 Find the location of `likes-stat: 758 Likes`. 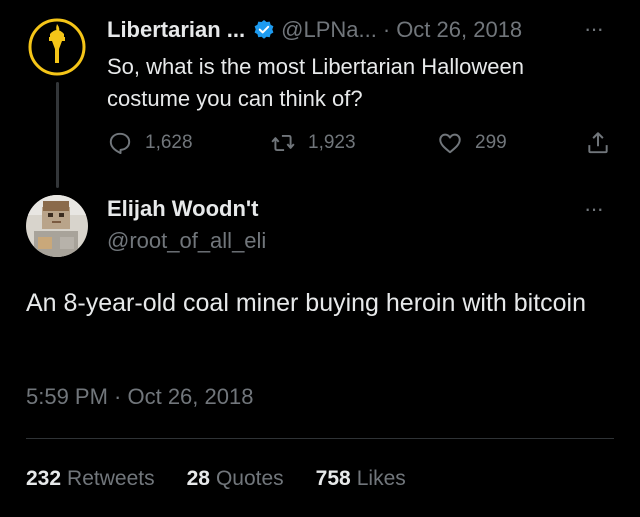

likes-stat: 758 Likes is located at coordinates (361, 479).